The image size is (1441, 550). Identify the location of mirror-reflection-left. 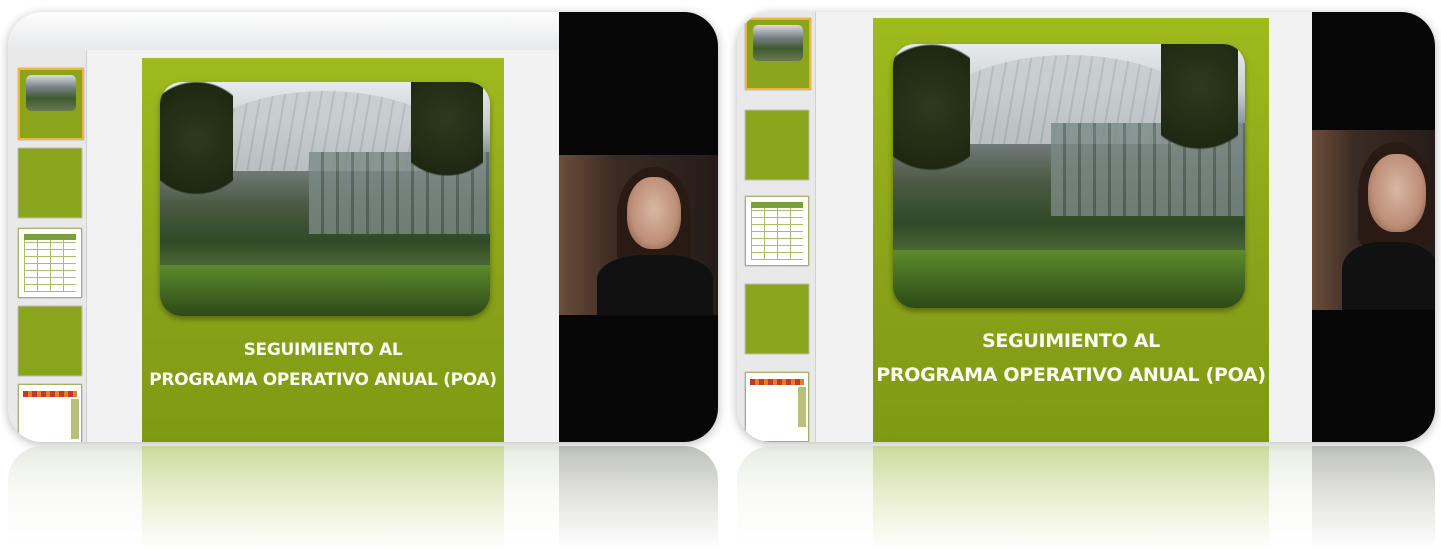
(363, 498).